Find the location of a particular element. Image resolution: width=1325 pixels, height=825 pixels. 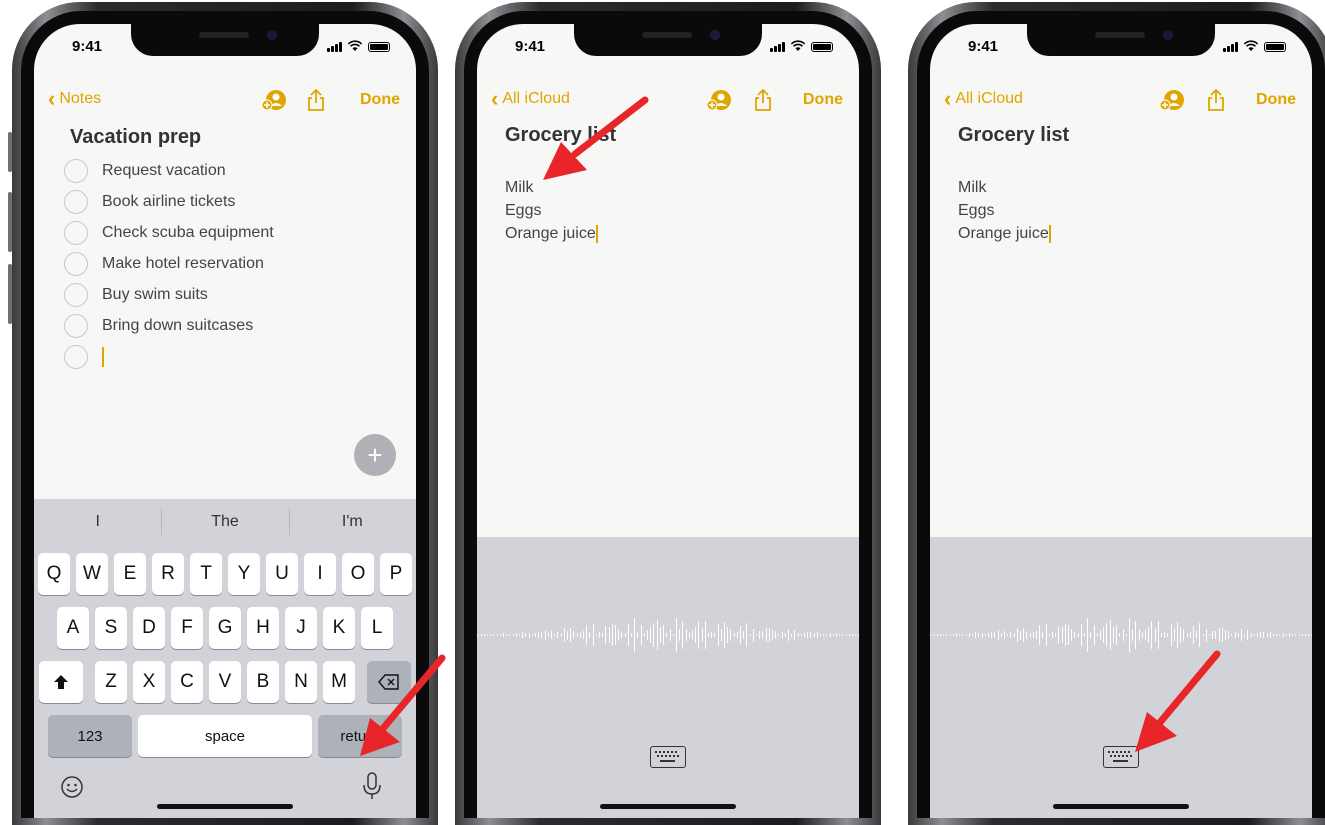

checklist-item: Check scuba equipment is located at coordinates (169, 233).